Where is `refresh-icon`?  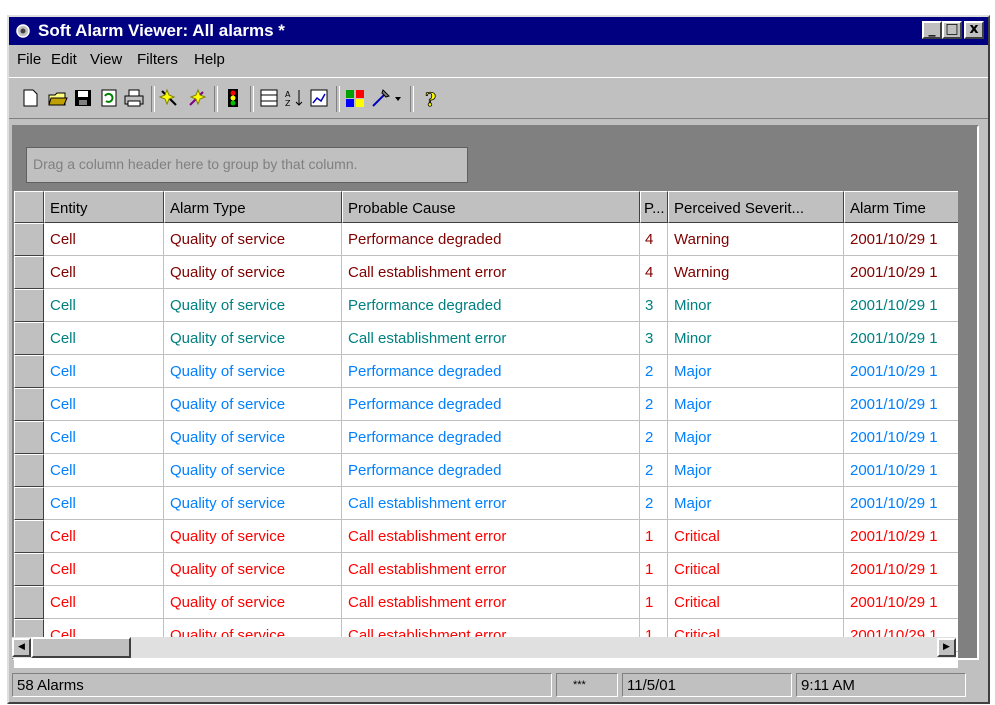
refresh-icon is located at coordinates (109, 98).